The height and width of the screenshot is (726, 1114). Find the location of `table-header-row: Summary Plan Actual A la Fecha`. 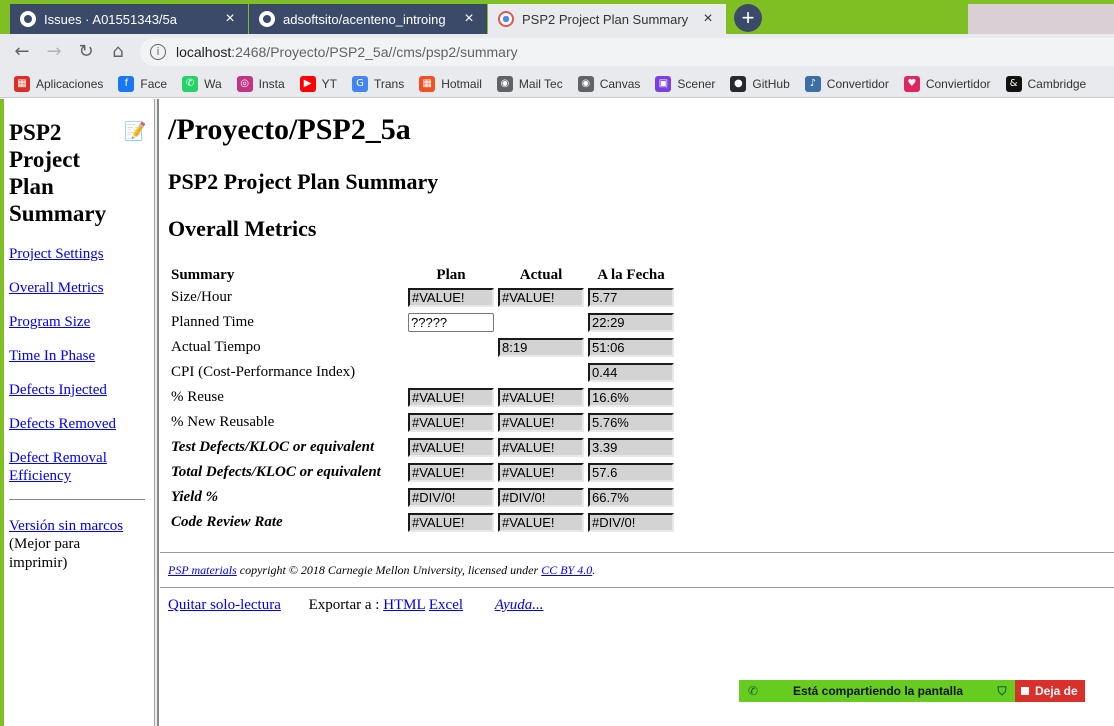

table-header-row: Summary Plan Actual A la Fecha is located at coordinates (422, 274).